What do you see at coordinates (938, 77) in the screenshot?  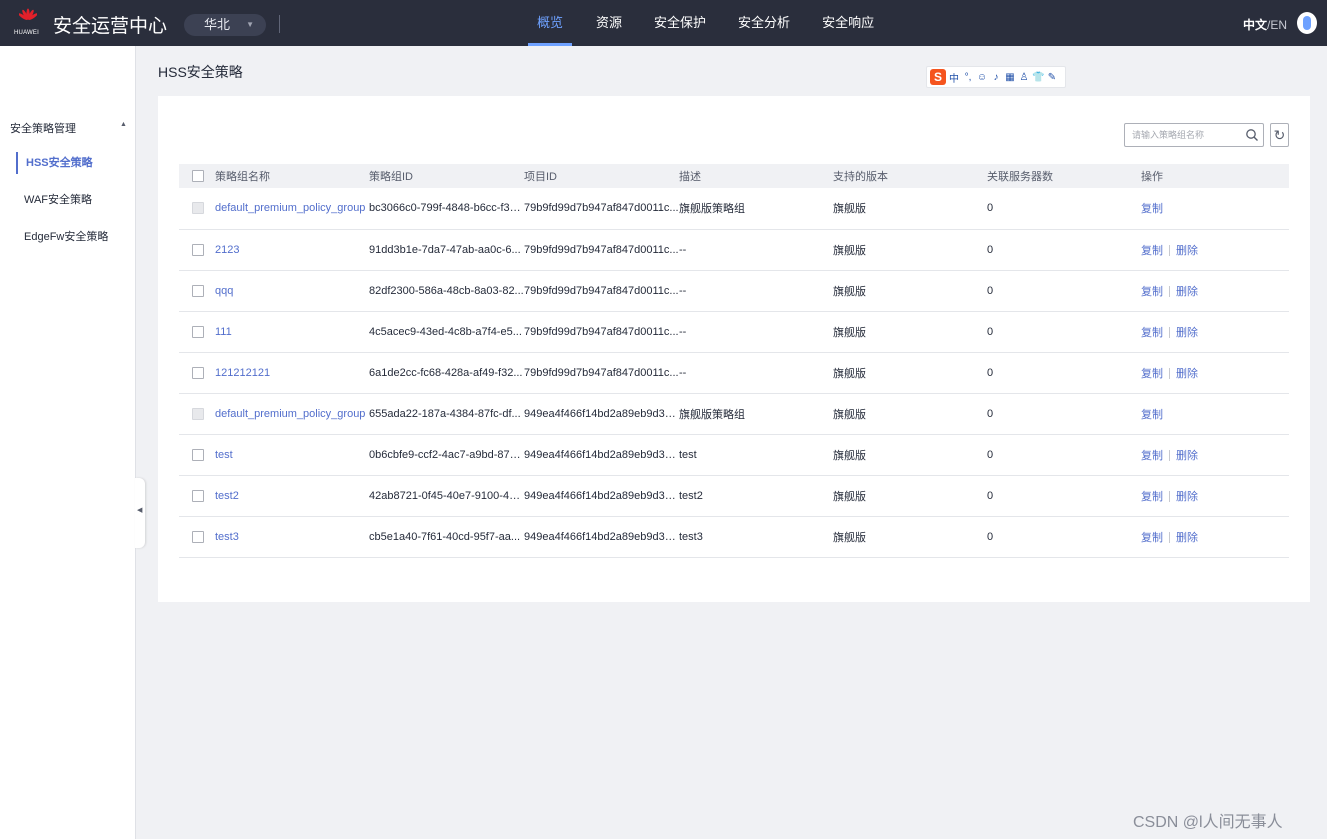 I see `sogou-logo-icon: S` at bounding box center [938, 77].